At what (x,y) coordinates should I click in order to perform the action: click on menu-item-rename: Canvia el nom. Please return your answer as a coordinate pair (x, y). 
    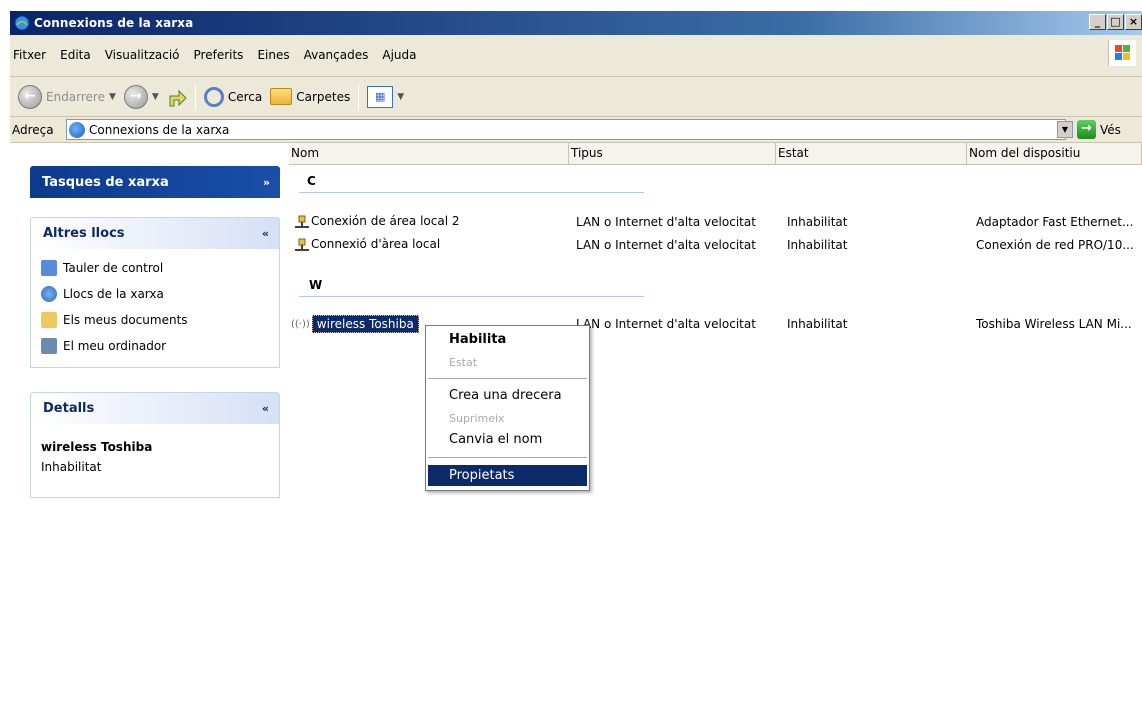
    Looking at the image, I should click on (495, 439).